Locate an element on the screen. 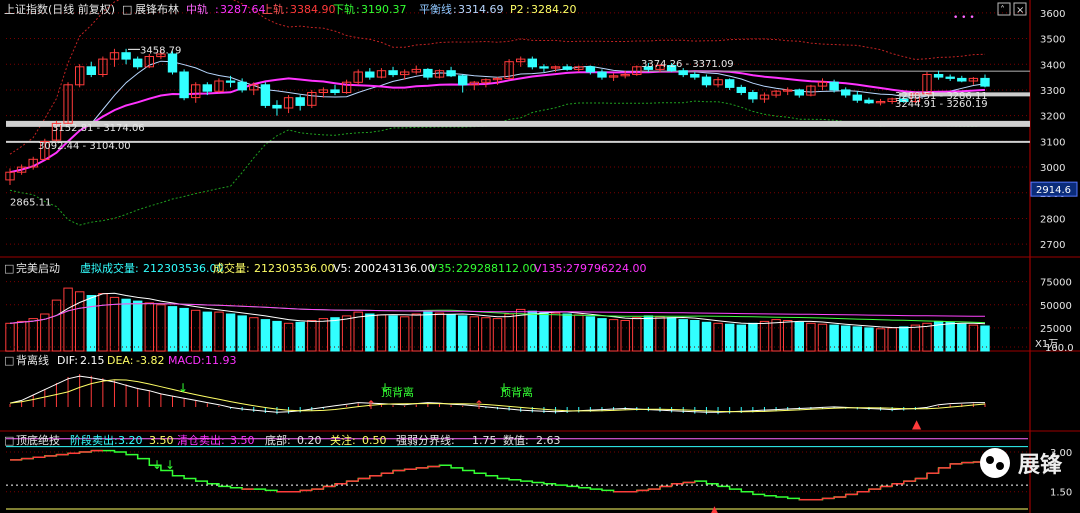  dif-value: 2.15 is located at coordinates (92, 360).